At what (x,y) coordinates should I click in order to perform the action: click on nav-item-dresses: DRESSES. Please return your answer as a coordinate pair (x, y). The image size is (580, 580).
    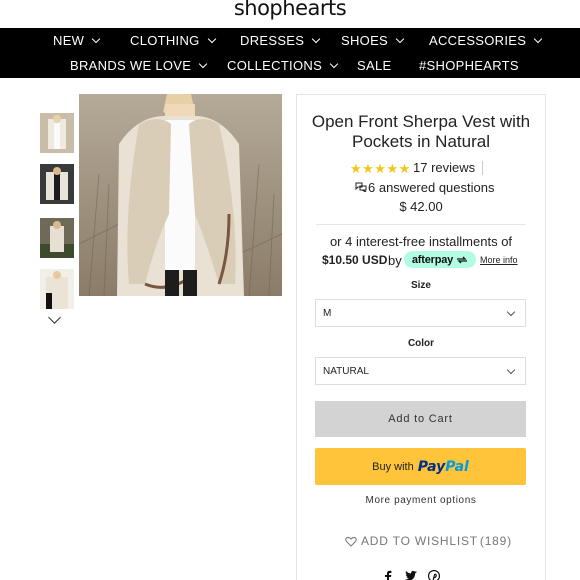
    Looking at the image, I should click on (280, 40).